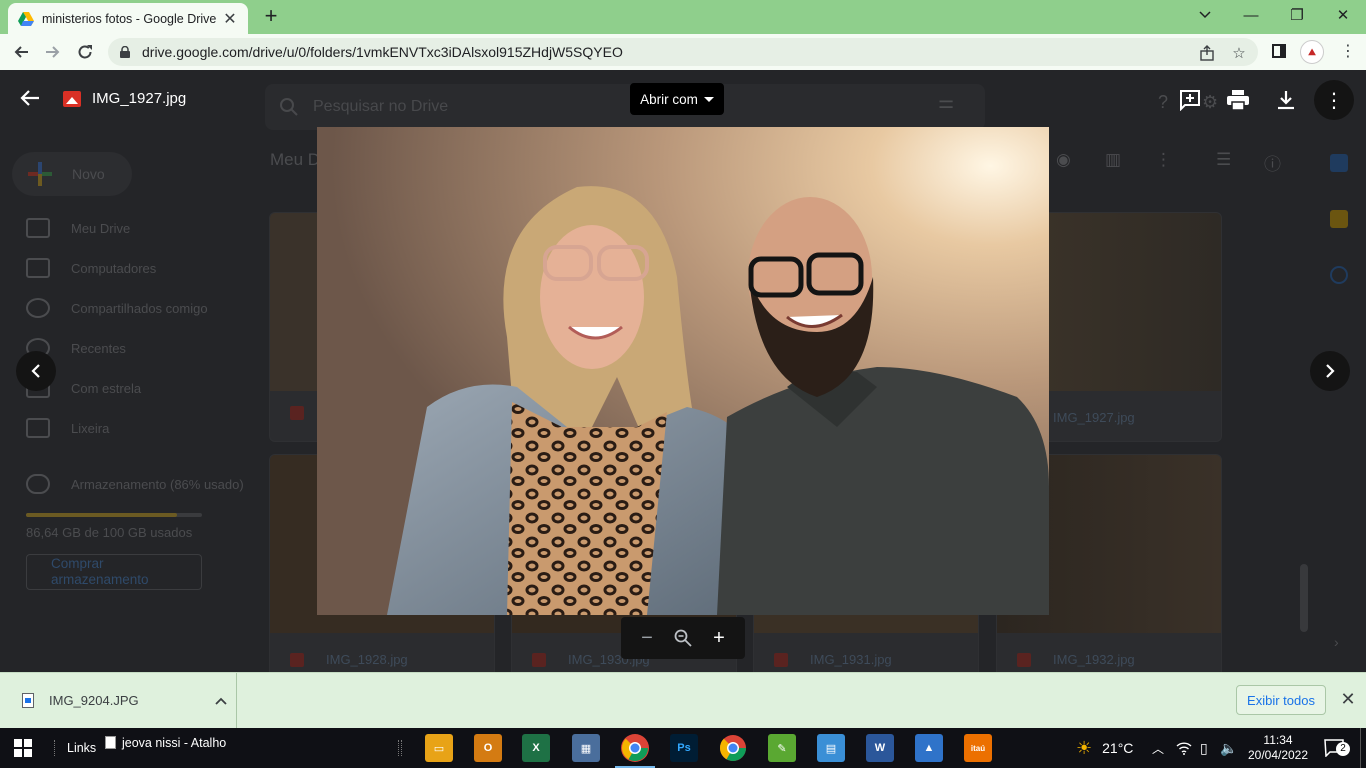  What do you see at coordinates (230, 19) in the screenshot?
I see `tab-close-icon: ✕` at bounding box center [230, 19].